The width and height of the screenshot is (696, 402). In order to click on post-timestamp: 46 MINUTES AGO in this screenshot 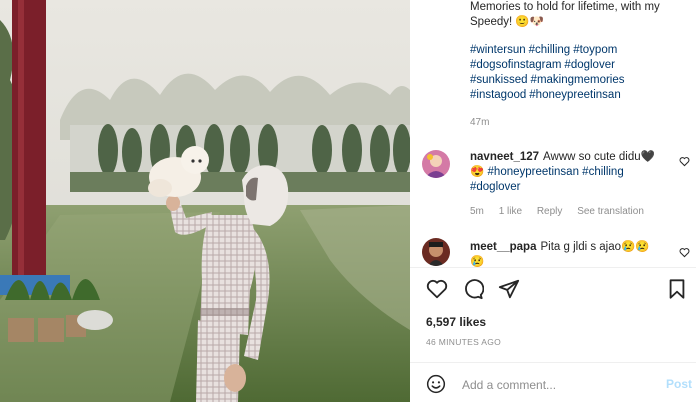, I will do `click(464, 342)`.